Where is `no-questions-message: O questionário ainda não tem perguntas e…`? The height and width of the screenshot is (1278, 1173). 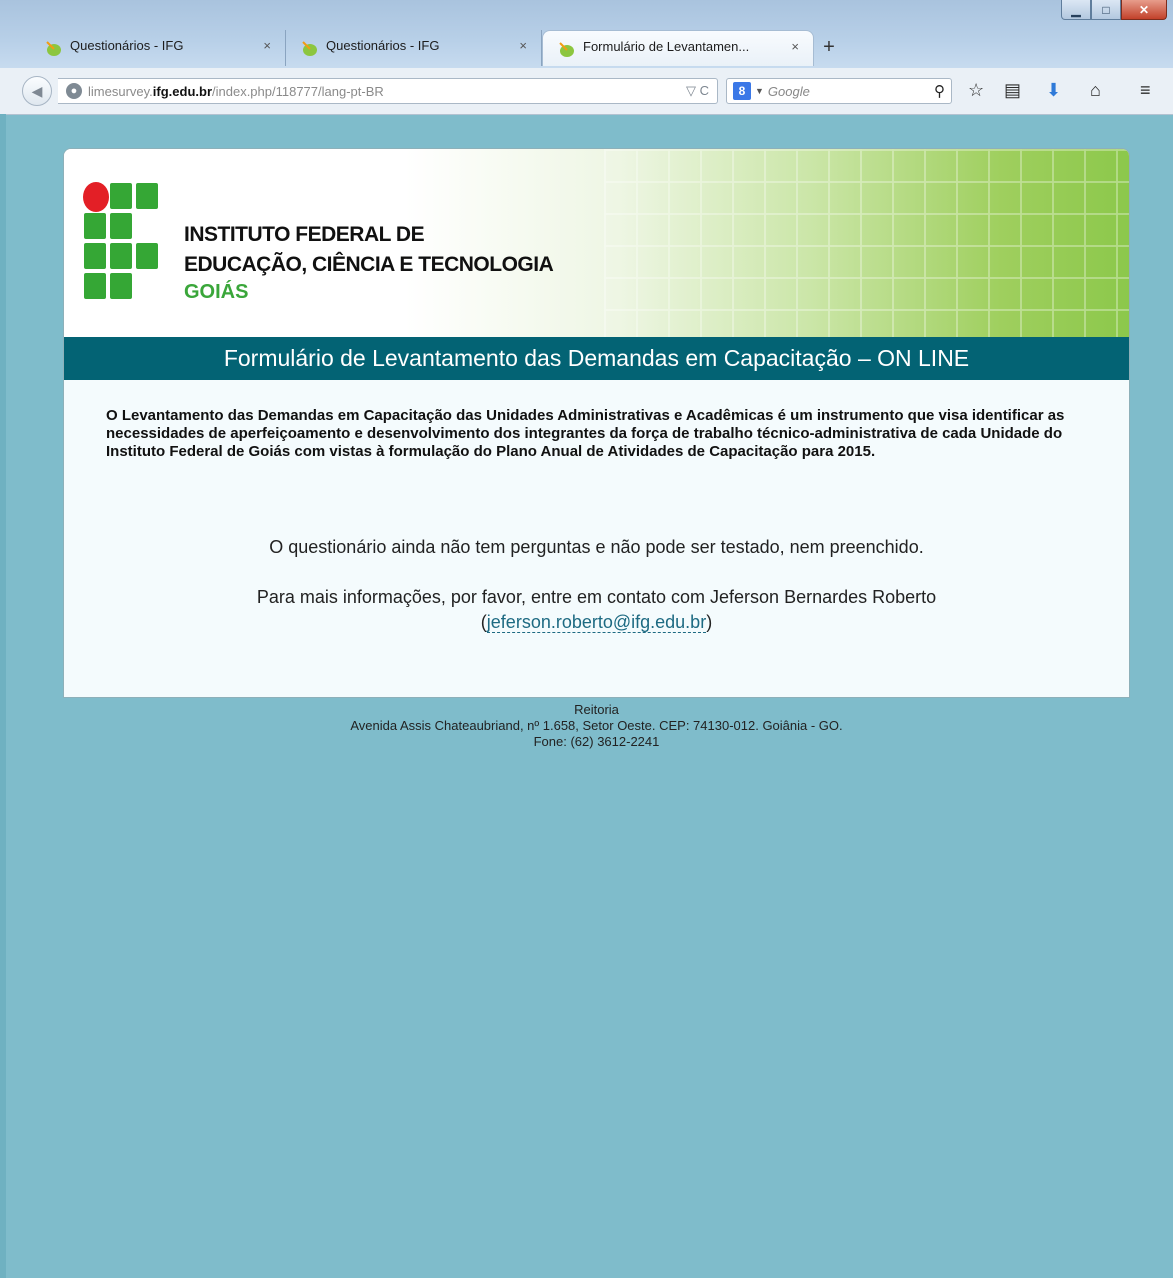 no-questions-message: O questionário ainda não tem perguntas e… is located at coordinates (596, 547).